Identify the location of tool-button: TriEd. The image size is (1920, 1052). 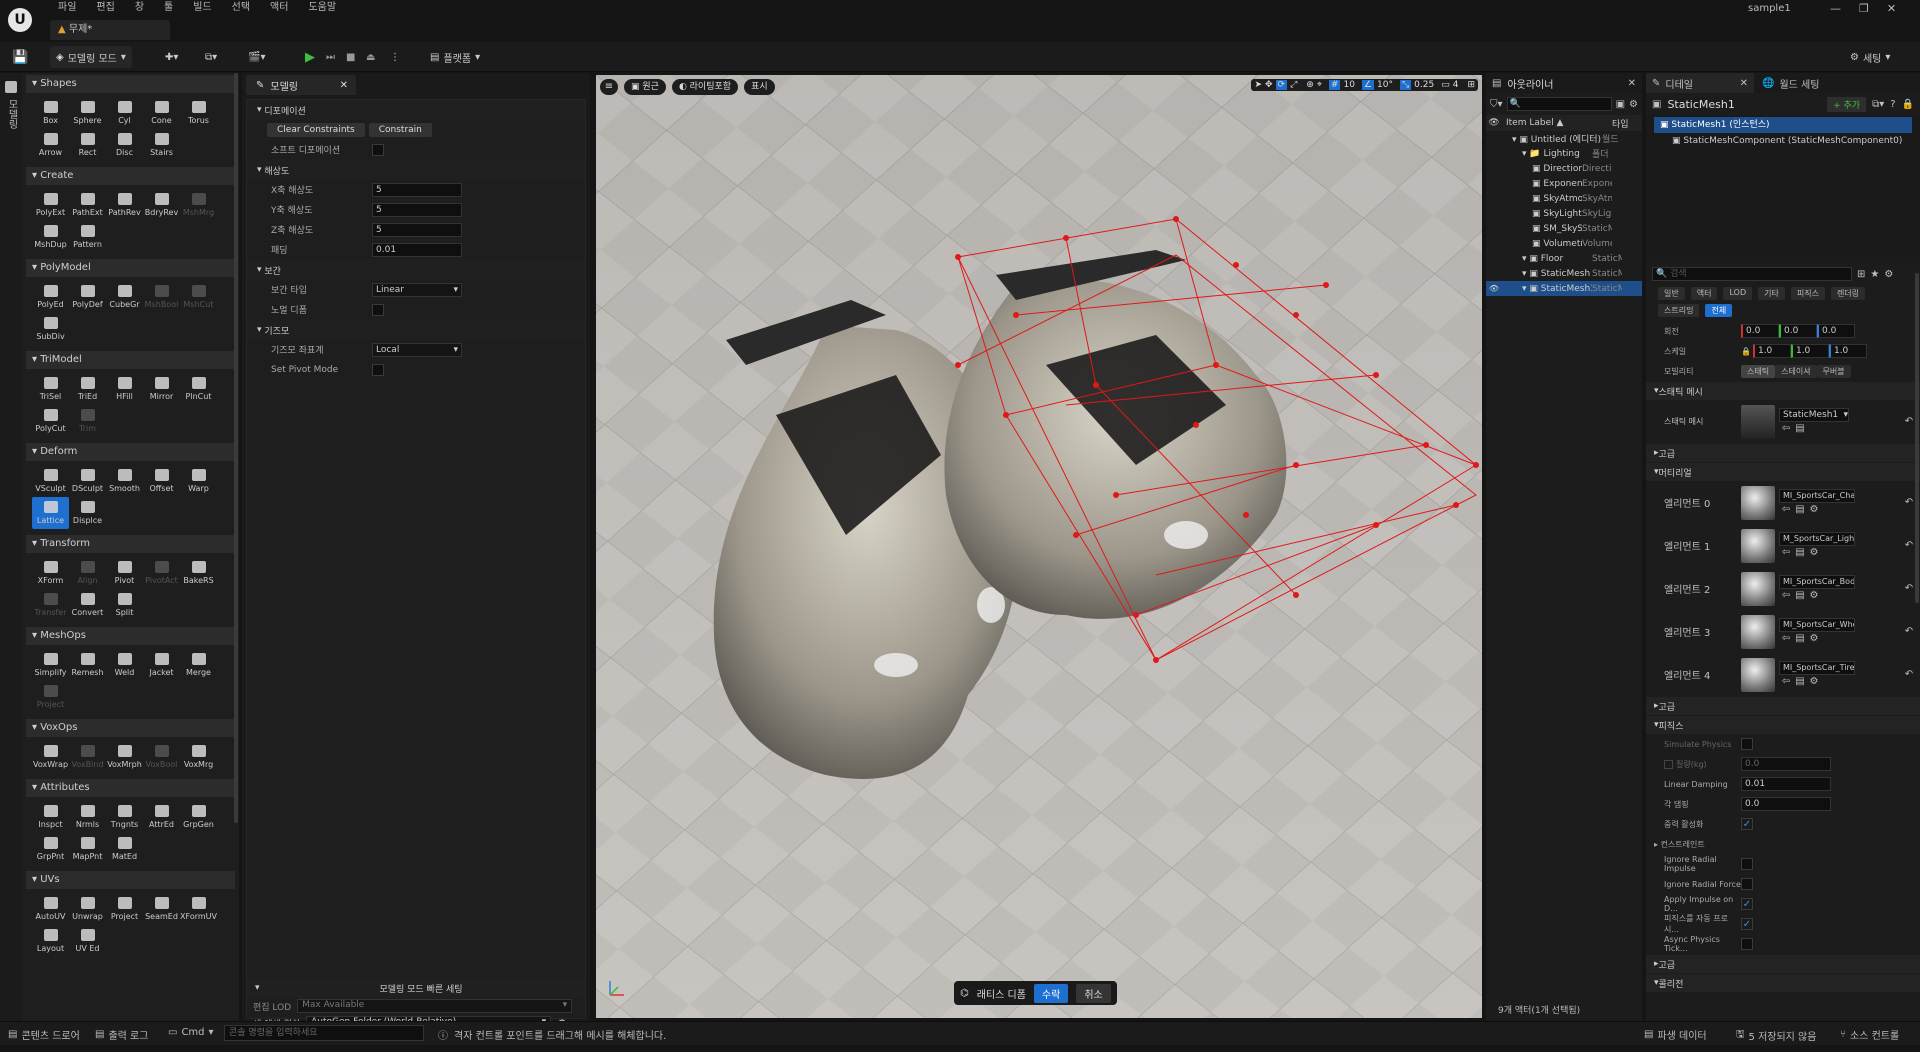
(87, 389).